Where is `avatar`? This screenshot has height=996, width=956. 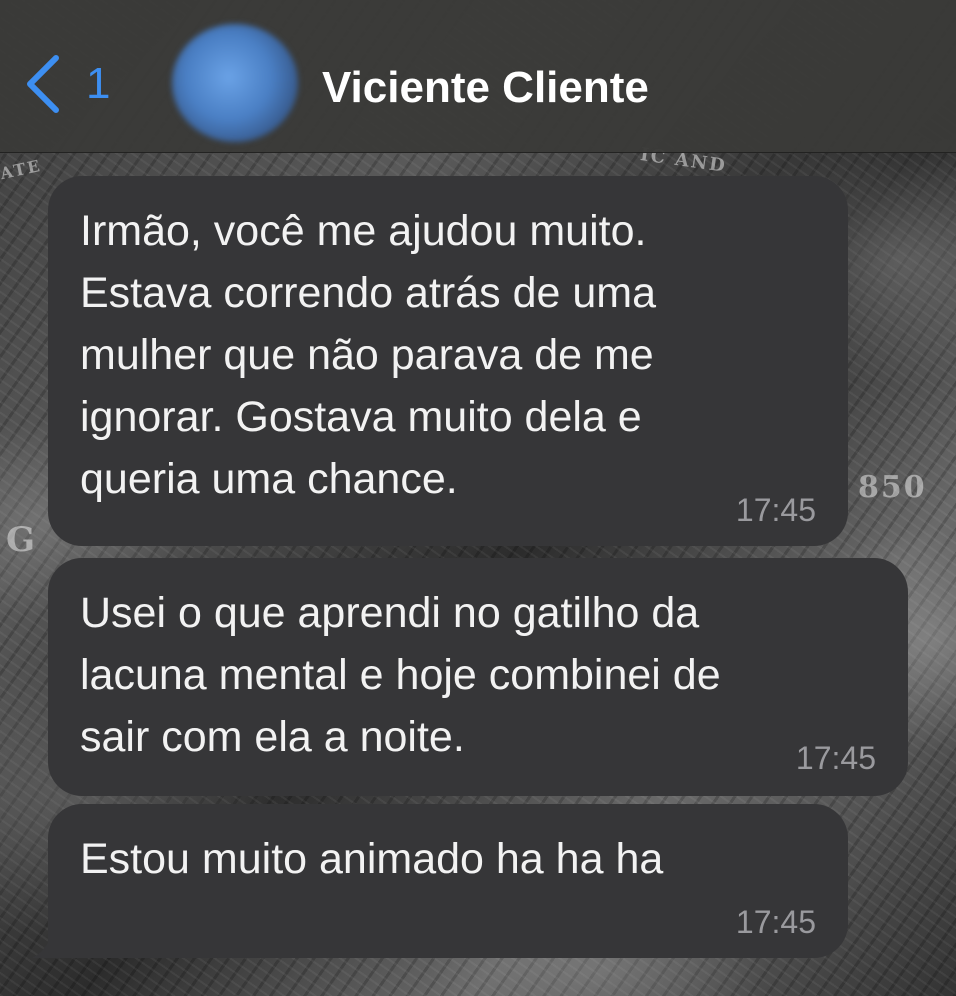 avatar is located at coordinates (235, 83).